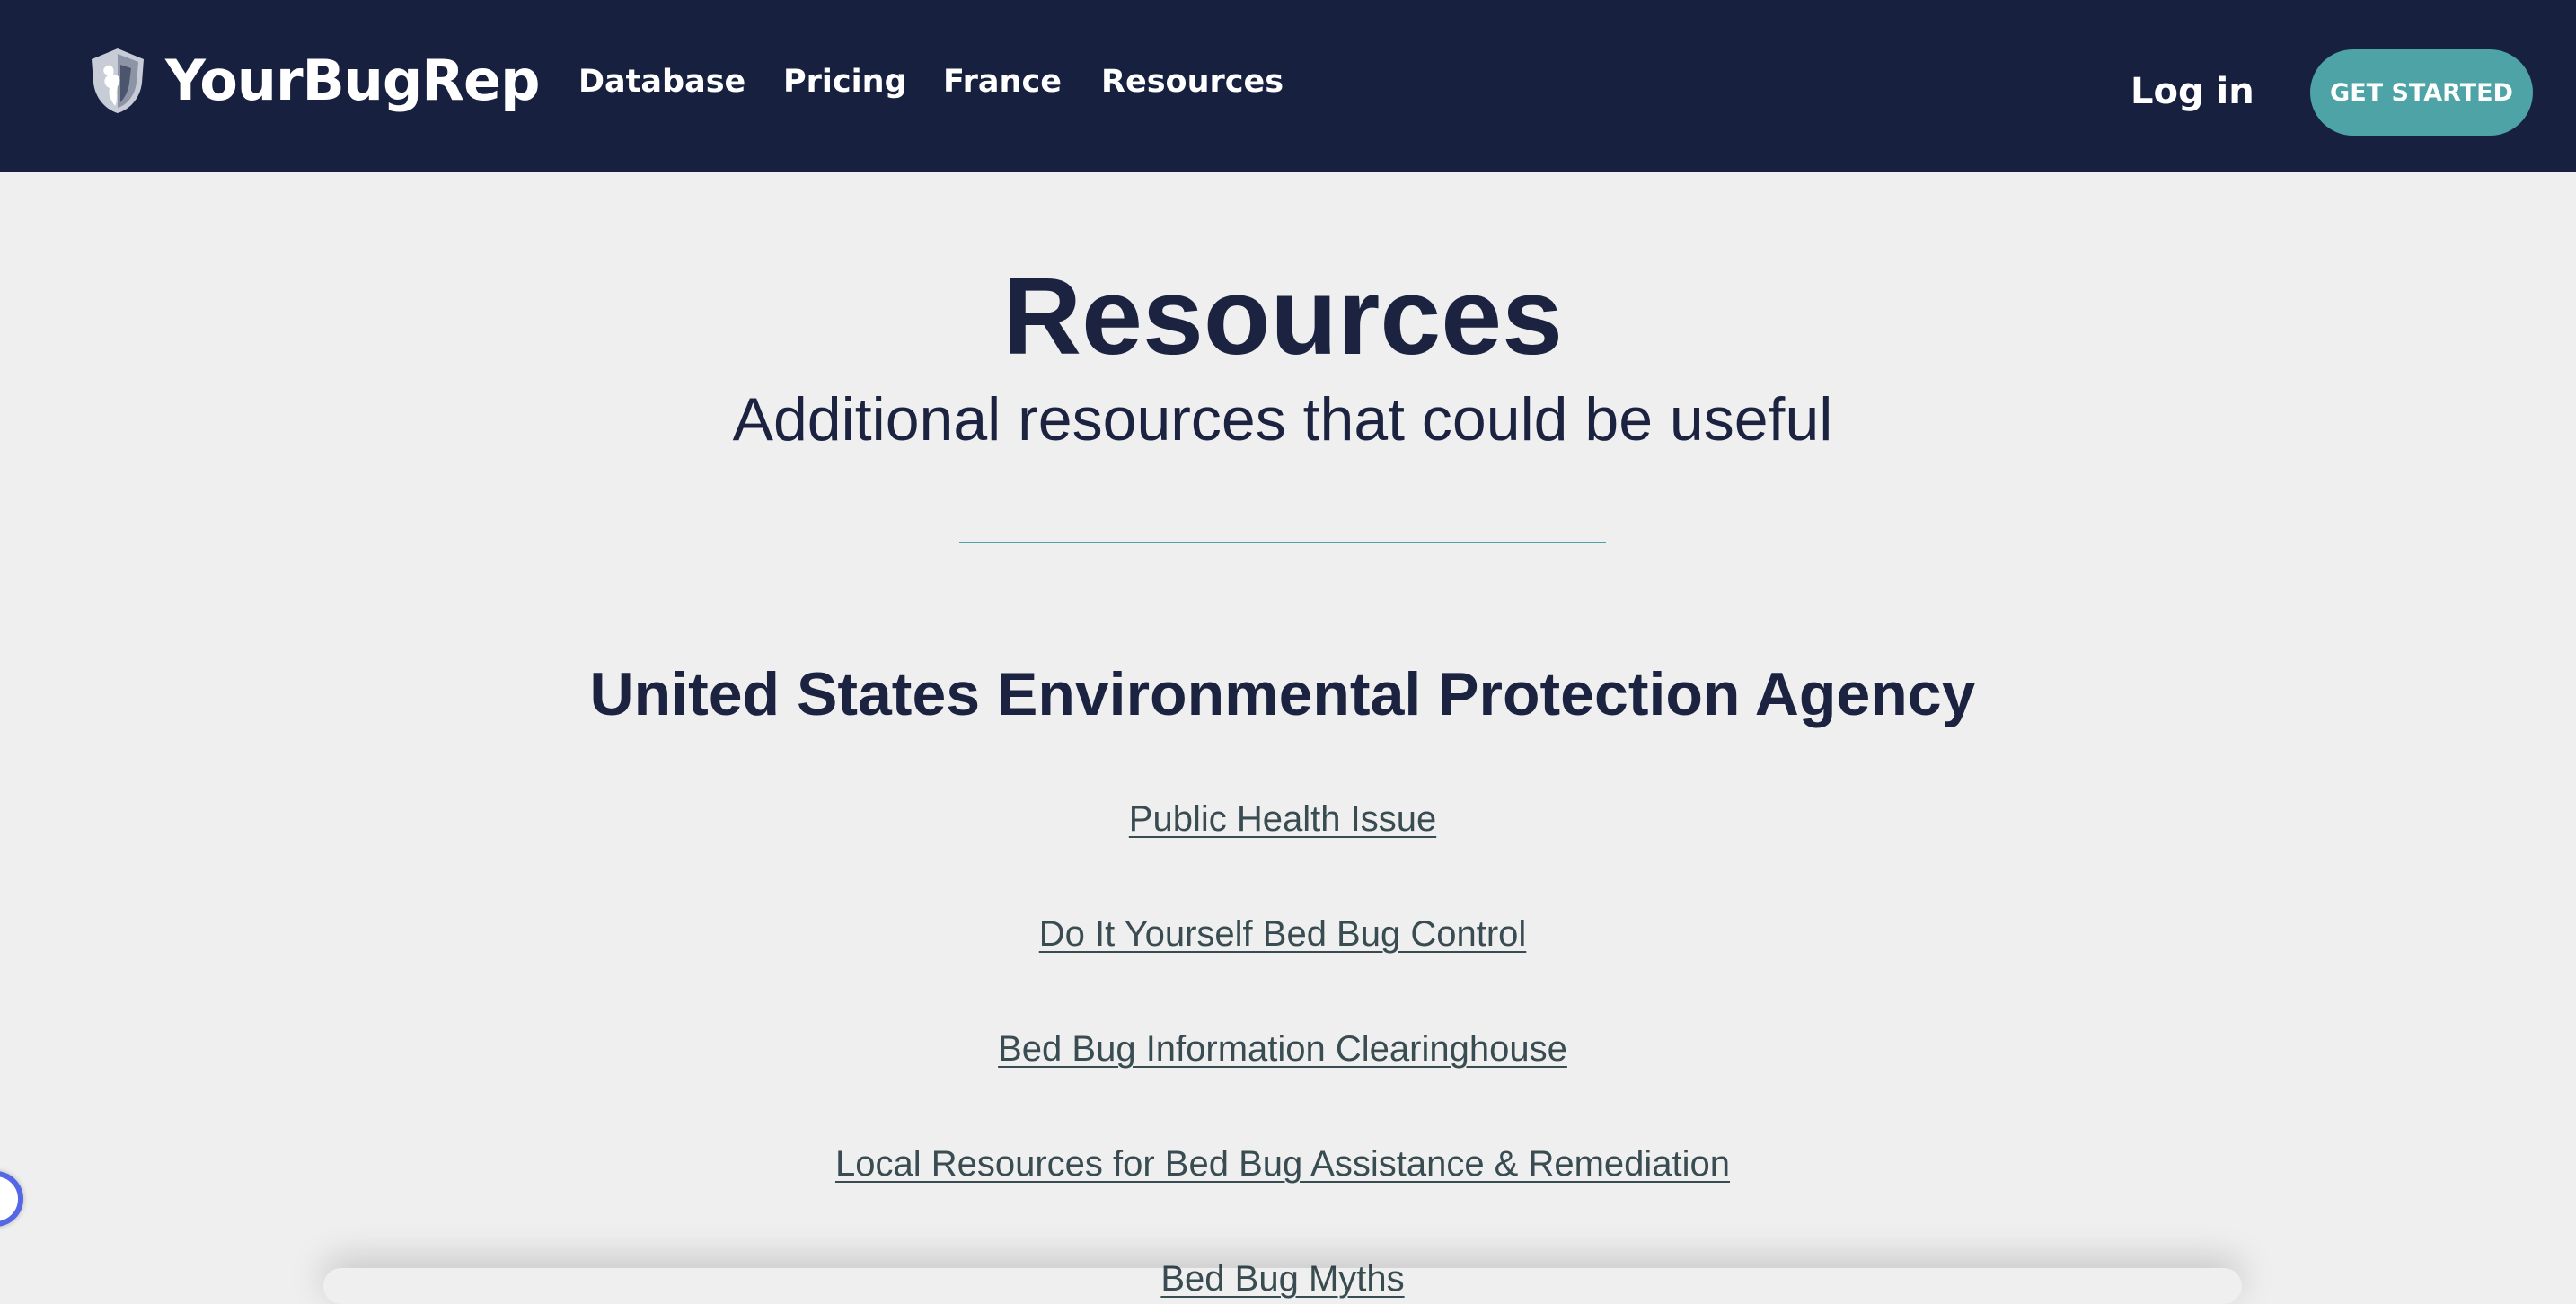 This screenshot has width=2576, height=1304. What do you see at coordinates (2192, 92) in the screenshot?
I see `login-link: Log in` at bounding box center [2192, 92].